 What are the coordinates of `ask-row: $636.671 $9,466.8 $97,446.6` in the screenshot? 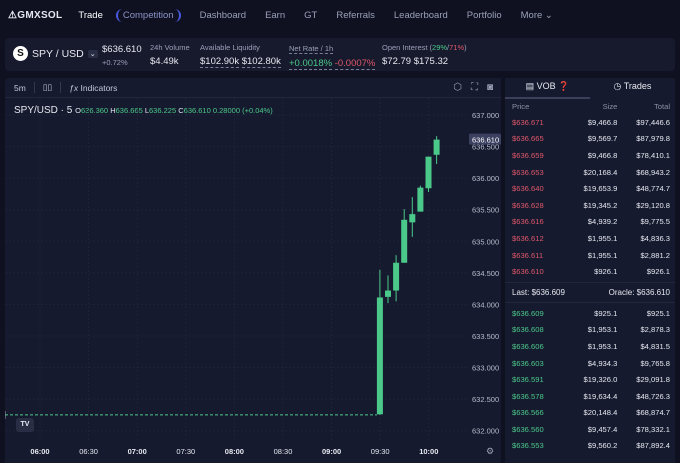 It's located at (590, 122).